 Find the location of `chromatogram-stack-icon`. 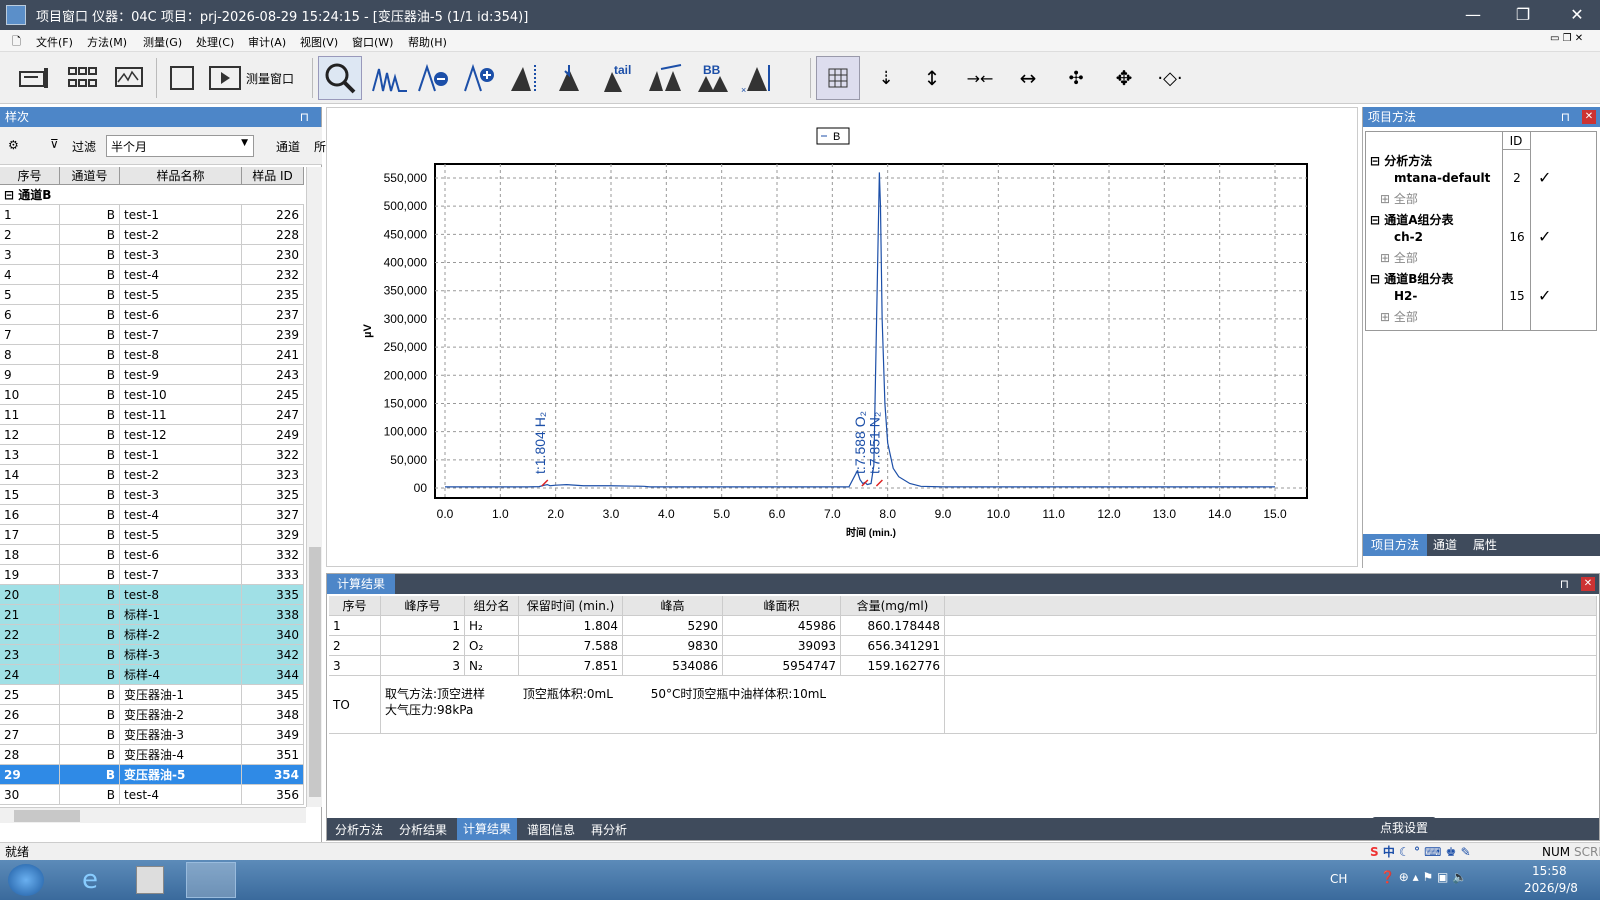

chromatogram-stack-icon is located at coordinates (130, 78).